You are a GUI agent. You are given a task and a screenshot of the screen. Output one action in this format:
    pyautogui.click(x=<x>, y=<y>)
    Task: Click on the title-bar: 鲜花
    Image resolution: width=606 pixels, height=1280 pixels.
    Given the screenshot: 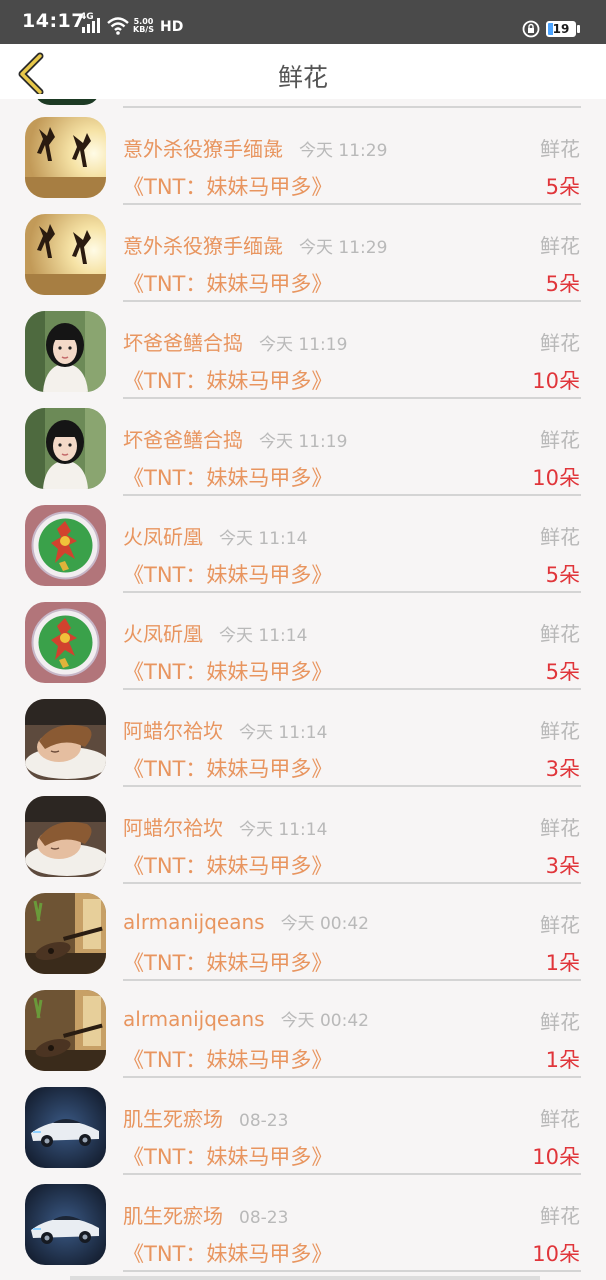 What is the action you would take?
    pyautogui.click(x=303, y=71)
    